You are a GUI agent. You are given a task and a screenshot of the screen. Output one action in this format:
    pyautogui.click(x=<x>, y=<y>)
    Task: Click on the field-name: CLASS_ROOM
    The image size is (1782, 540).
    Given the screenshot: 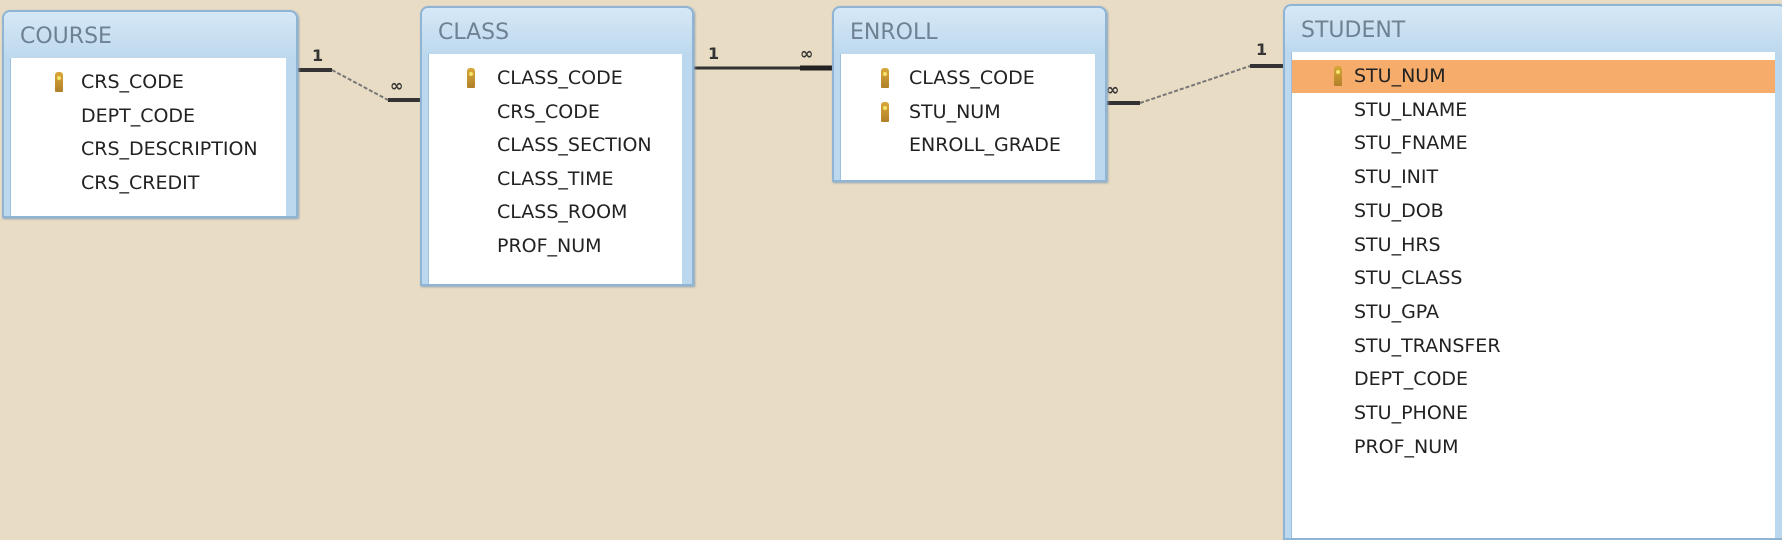 What is the action you would take?
    pyautogui.click(x=562, y=212)
    